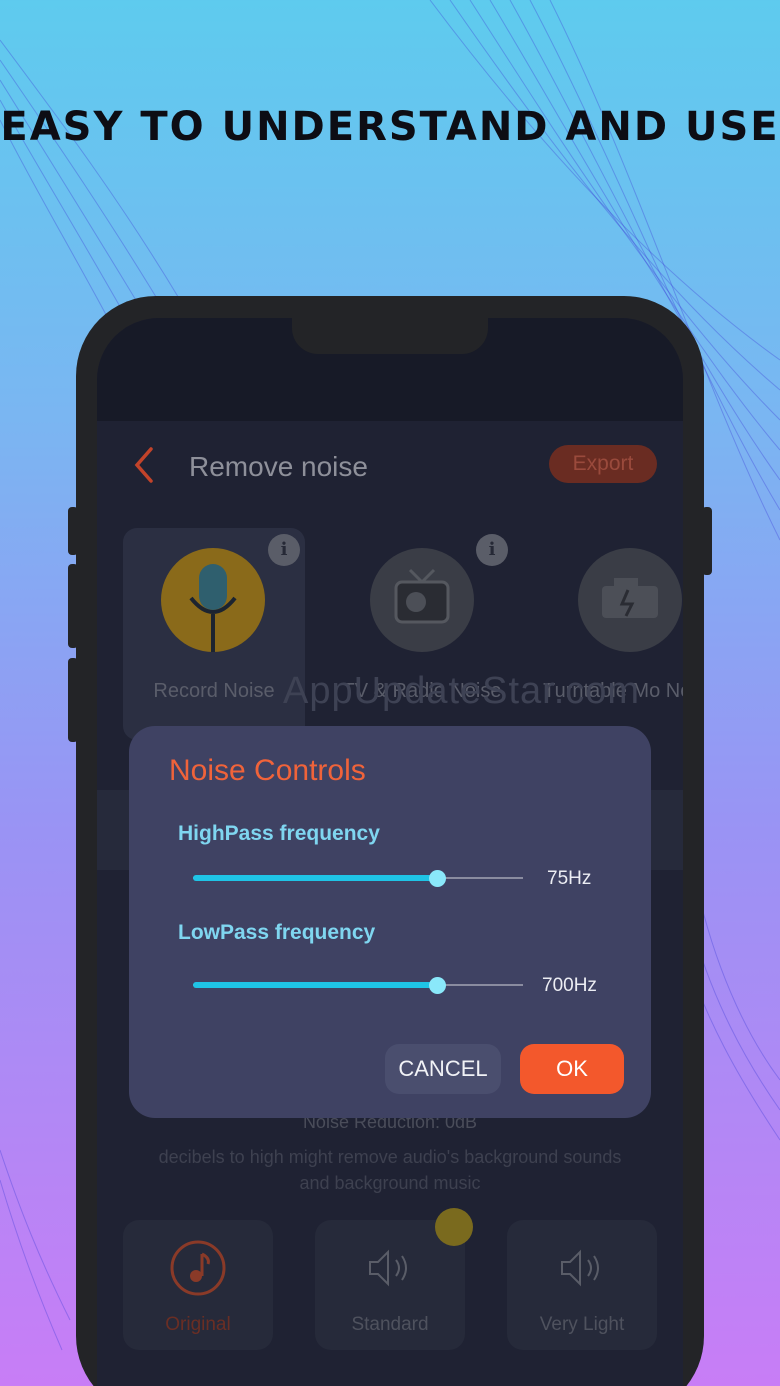 Image resolution: width=780 pixels, height=1386 pixels. What do you see at coordinates (143, 465) in the screenshot?
I see `back-arrow-icon` at bounding box center [143, 465].